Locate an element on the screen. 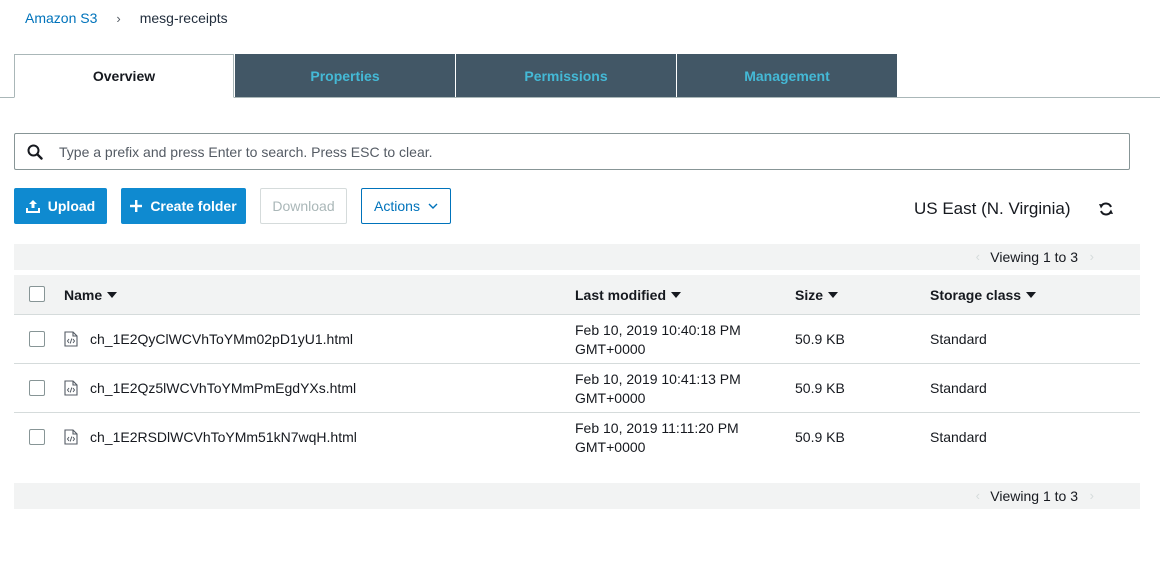 The width and height of the screenshot is (1160, 565). breadcrumb-amazon-s3-link: Amazon S3 is located at coordinates (61, 18).